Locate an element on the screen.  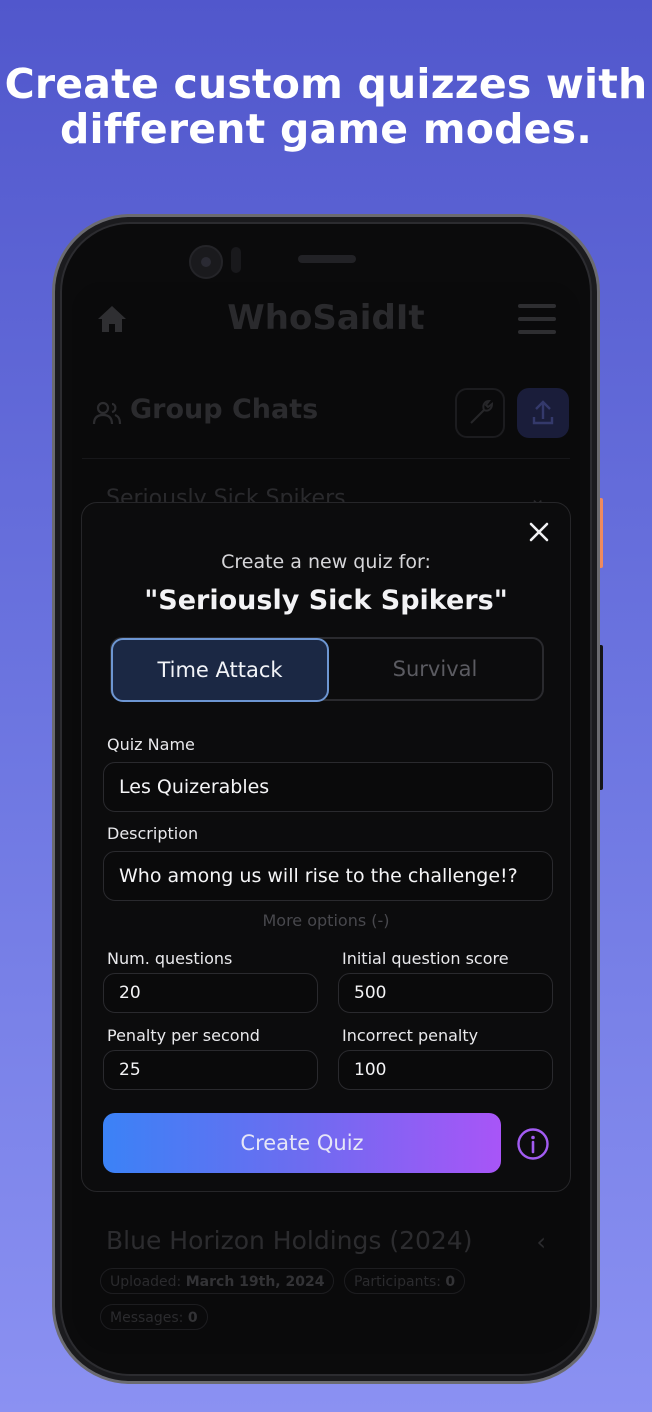
description-label: Description is located at coordinates (153, 833).